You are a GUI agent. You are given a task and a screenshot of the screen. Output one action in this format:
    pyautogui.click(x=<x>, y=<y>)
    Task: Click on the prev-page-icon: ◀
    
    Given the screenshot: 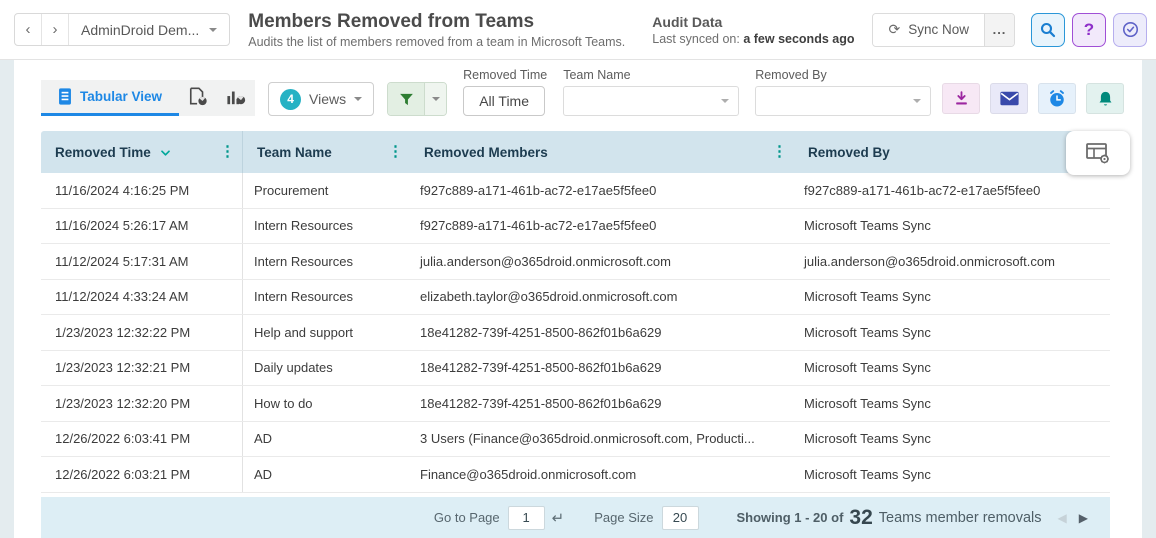 What is the action you would take?
    pyautogui.click(x=1062, y=518)
    